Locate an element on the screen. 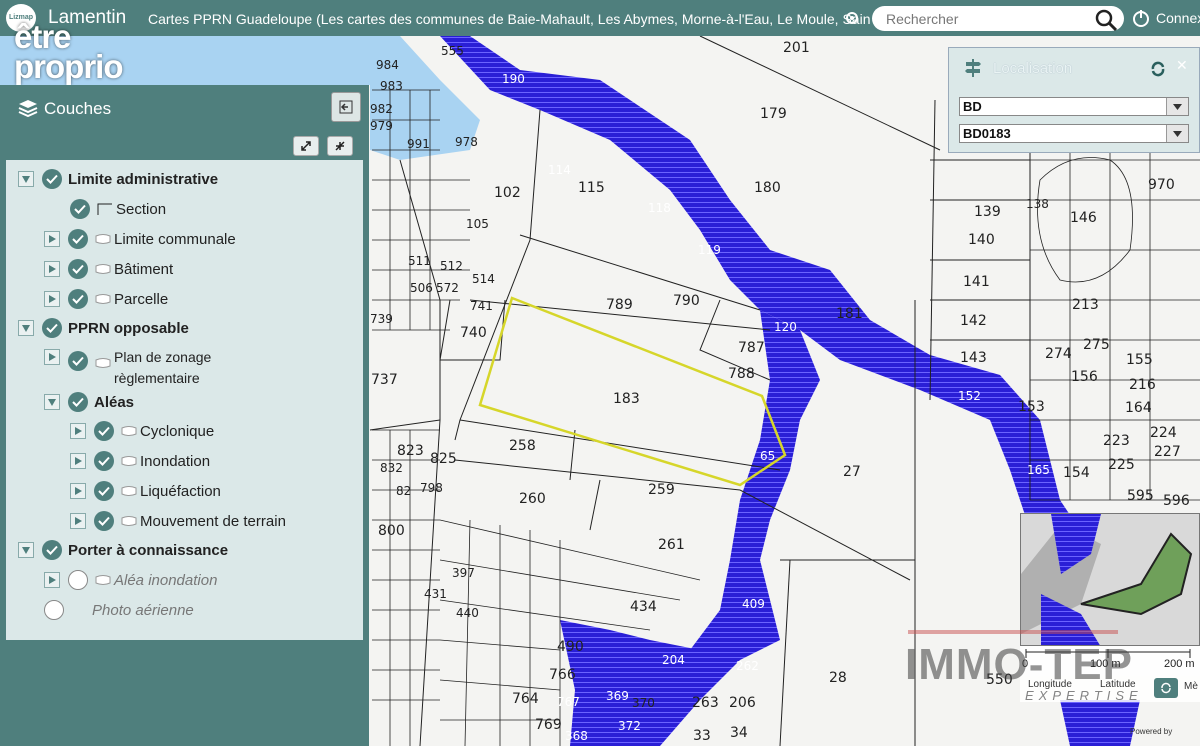 Image resolution: width=1200 pixels, height=746 pixels. svg-text: 769 is located at coordinates (548, 725).